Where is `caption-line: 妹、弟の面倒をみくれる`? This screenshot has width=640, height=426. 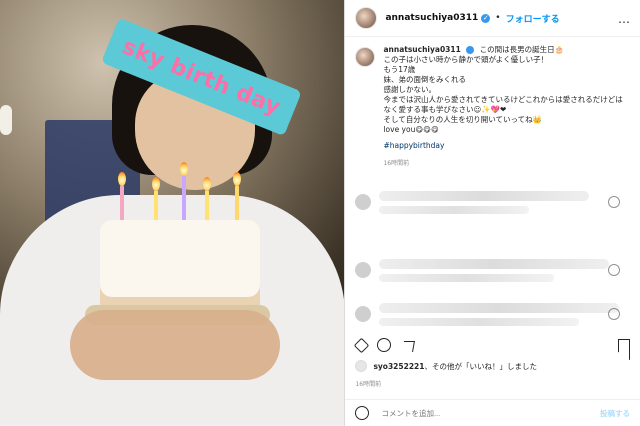
caption-line: 妹、弟の面倒をみくれる is located at coordinates (424, 79).